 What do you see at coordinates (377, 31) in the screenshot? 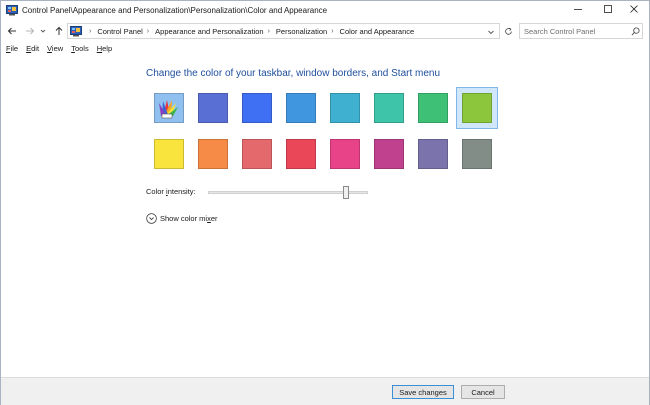
I see `breadcrumb-item: Color and Appearance` at bounding box center [377, 31].